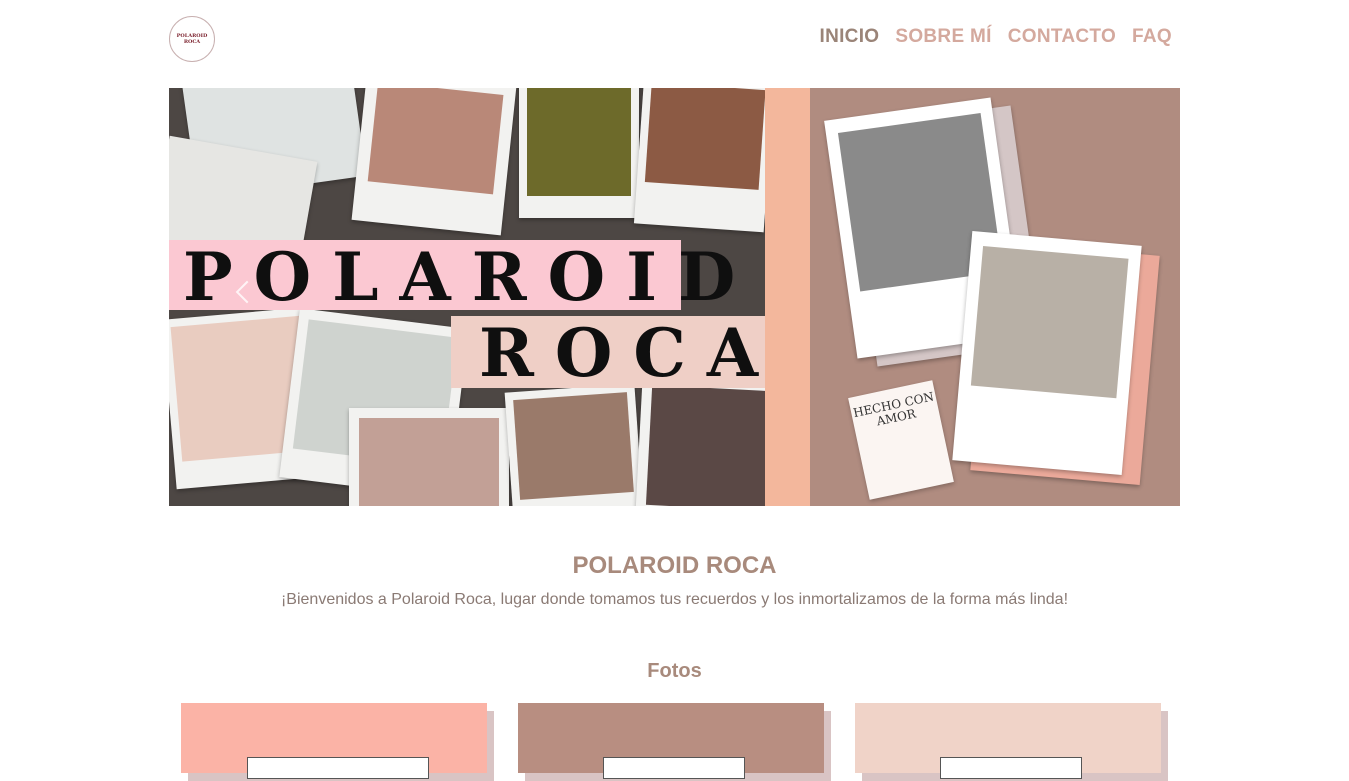 Image resolution: width=1349 pixels, height=781 pixels. What do you see at coordinates (1152, 37) in the screenshot?
I see `nav-faq: FAQ` at bounding box center [1152, 37].